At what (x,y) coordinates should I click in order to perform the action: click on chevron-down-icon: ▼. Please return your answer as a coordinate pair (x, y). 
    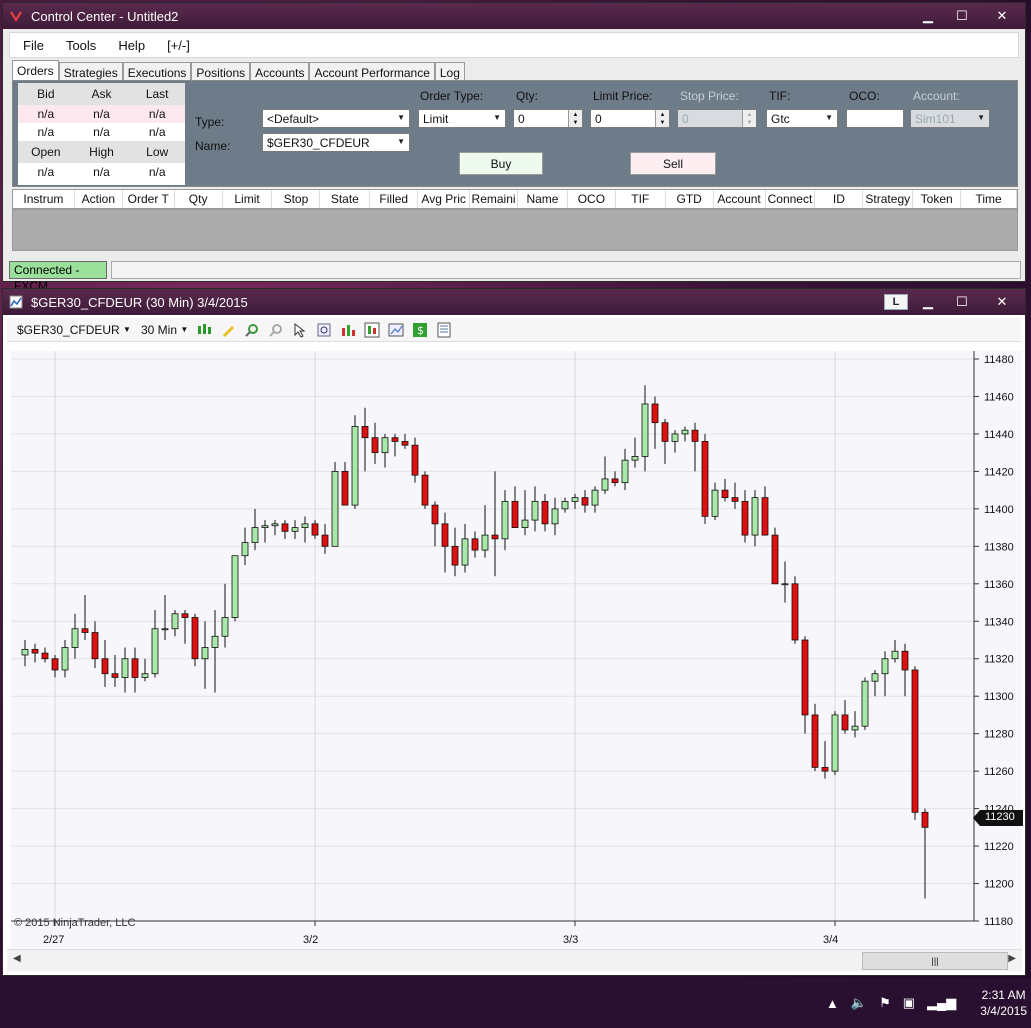
    Looking at the image, I should click on (184, 329).